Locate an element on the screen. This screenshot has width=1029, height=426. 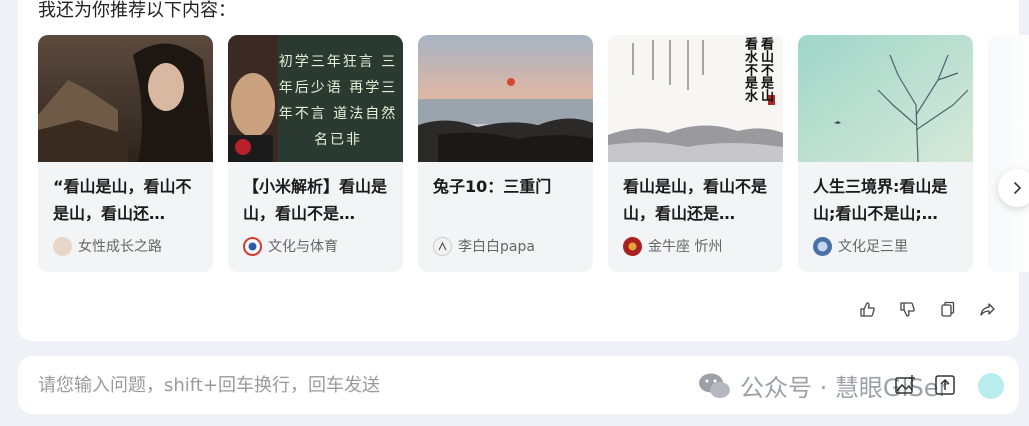
recommendation-card: 兔子10：三重门 李白白papa is located at coordinates (505, 153).